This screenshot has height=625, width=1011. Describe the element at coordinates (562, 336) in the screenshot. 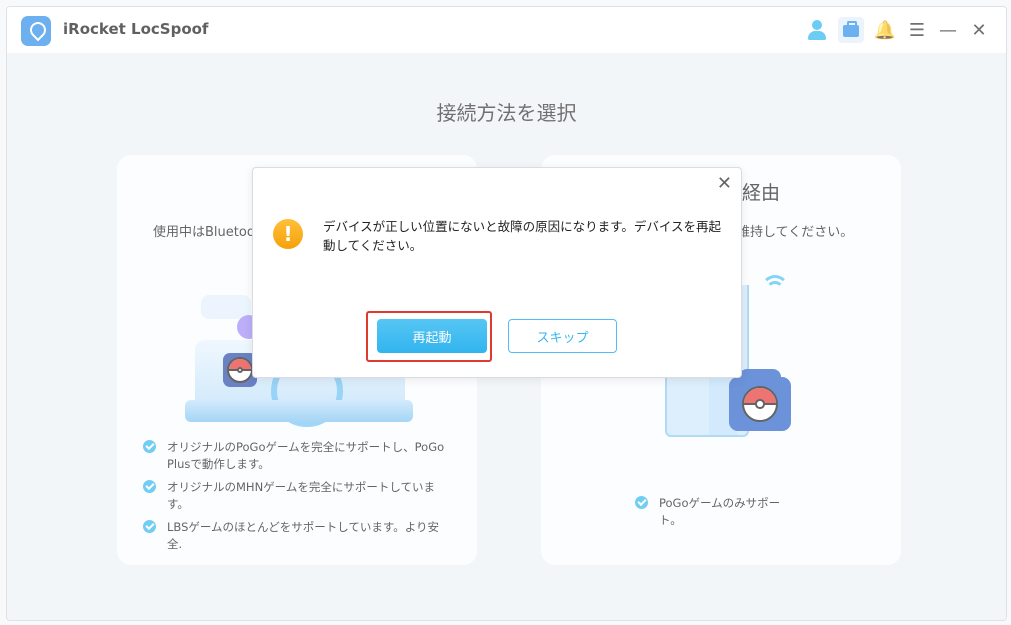

I see `skip-button: スキップ` at that location.